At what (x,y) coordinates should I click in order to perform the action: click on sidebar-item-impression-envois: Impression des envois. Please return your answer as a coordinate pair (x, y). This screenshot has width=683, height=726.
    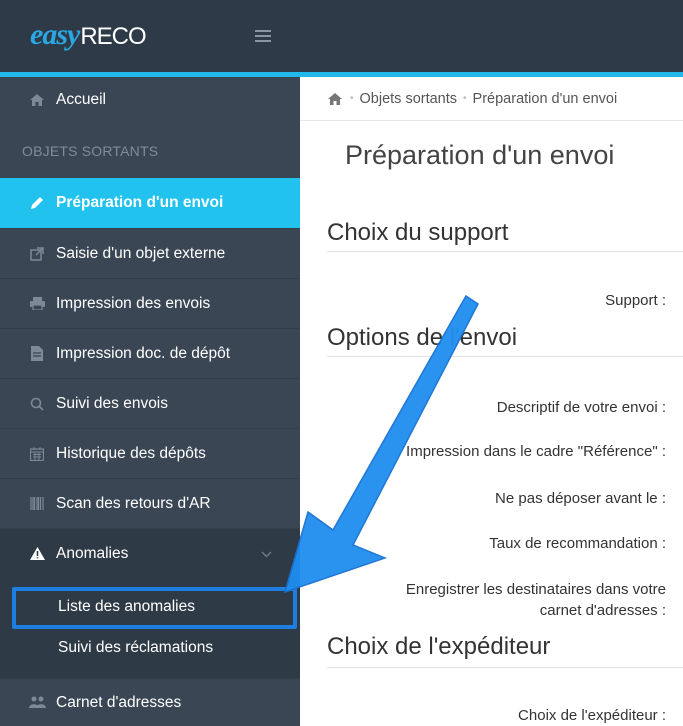
    Looking at the image, I should click on (150, 303).